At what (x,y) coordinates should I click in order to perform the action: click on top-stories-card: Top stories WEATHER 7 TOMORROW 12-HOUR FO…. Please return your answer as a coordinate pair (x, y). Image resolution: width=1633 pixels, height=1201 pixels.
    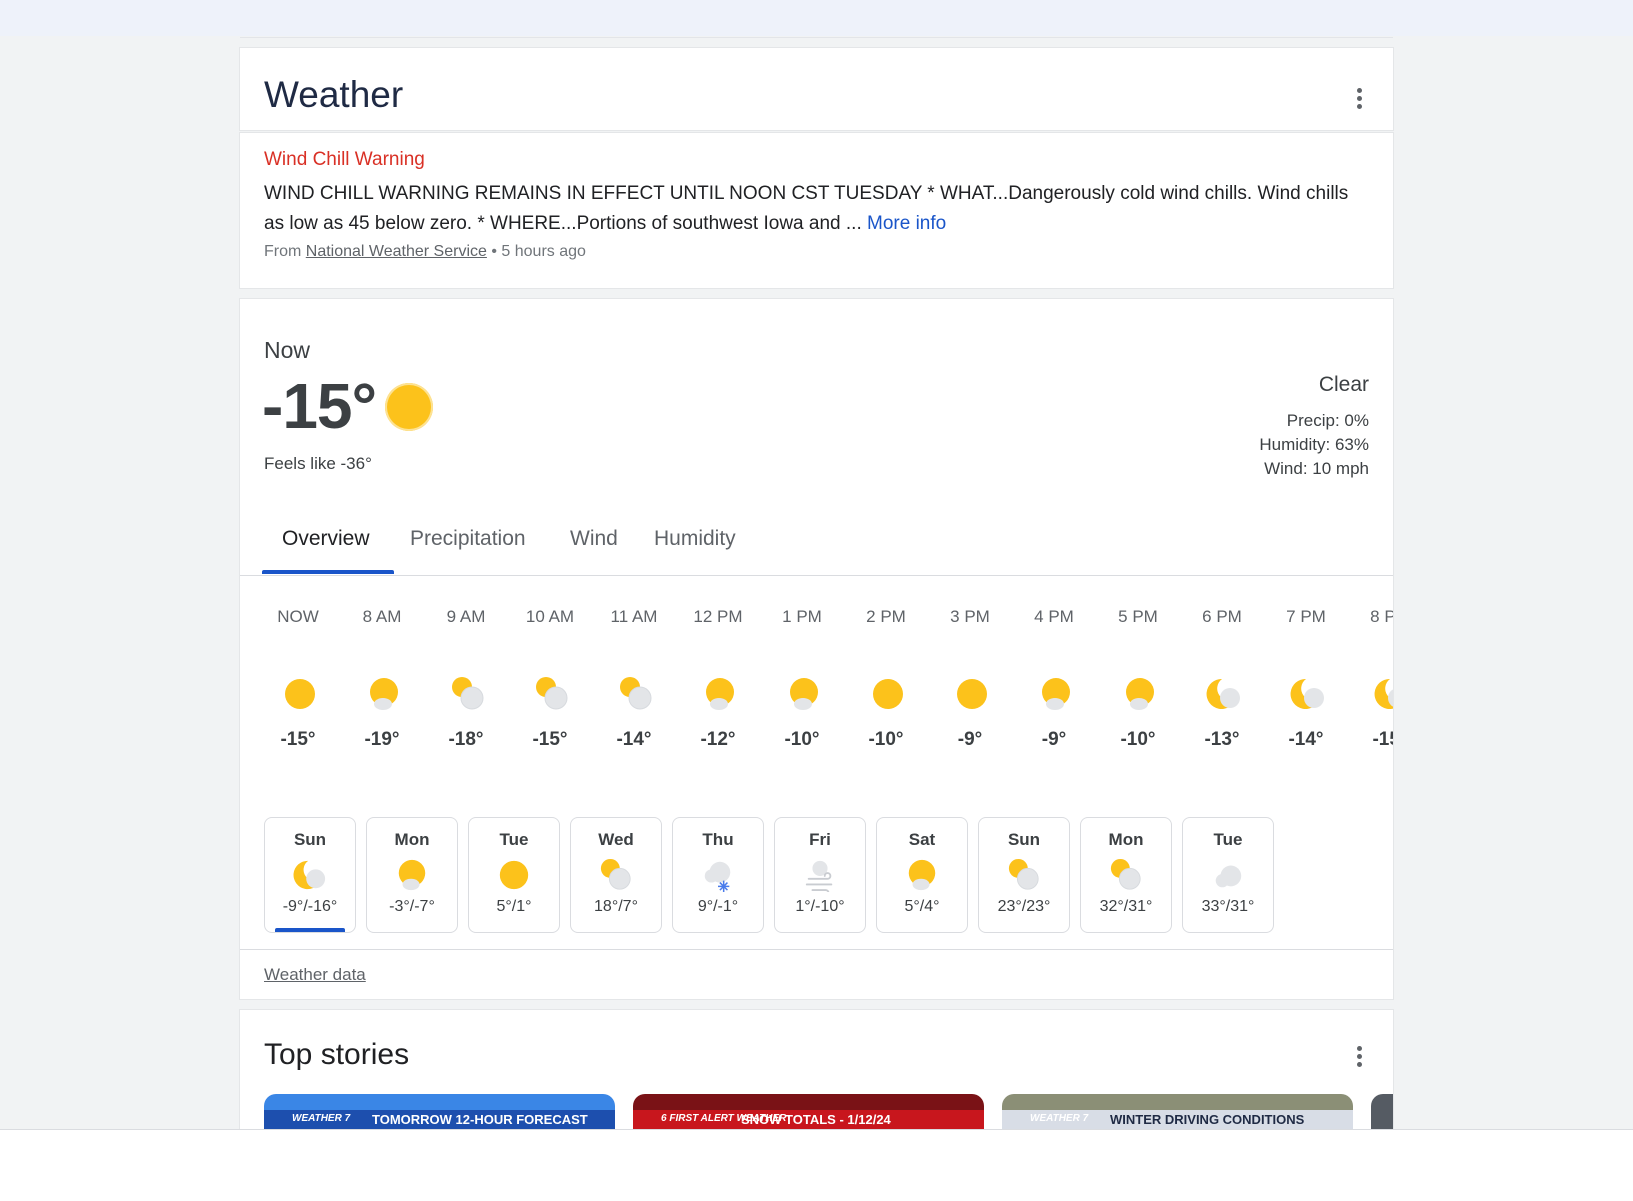
    Looking at the image, I should click on (816, 1070).